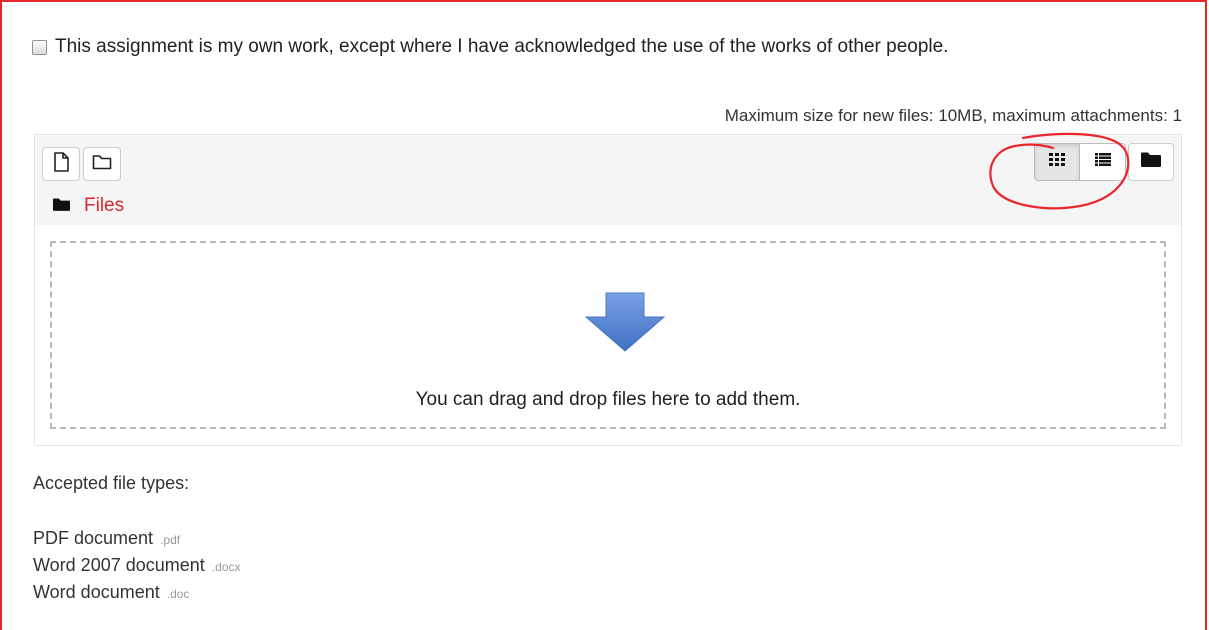 The width and height of the screenshot is (1209, 630). I want to click on file-type-name: PDF document, so click(93, 538).